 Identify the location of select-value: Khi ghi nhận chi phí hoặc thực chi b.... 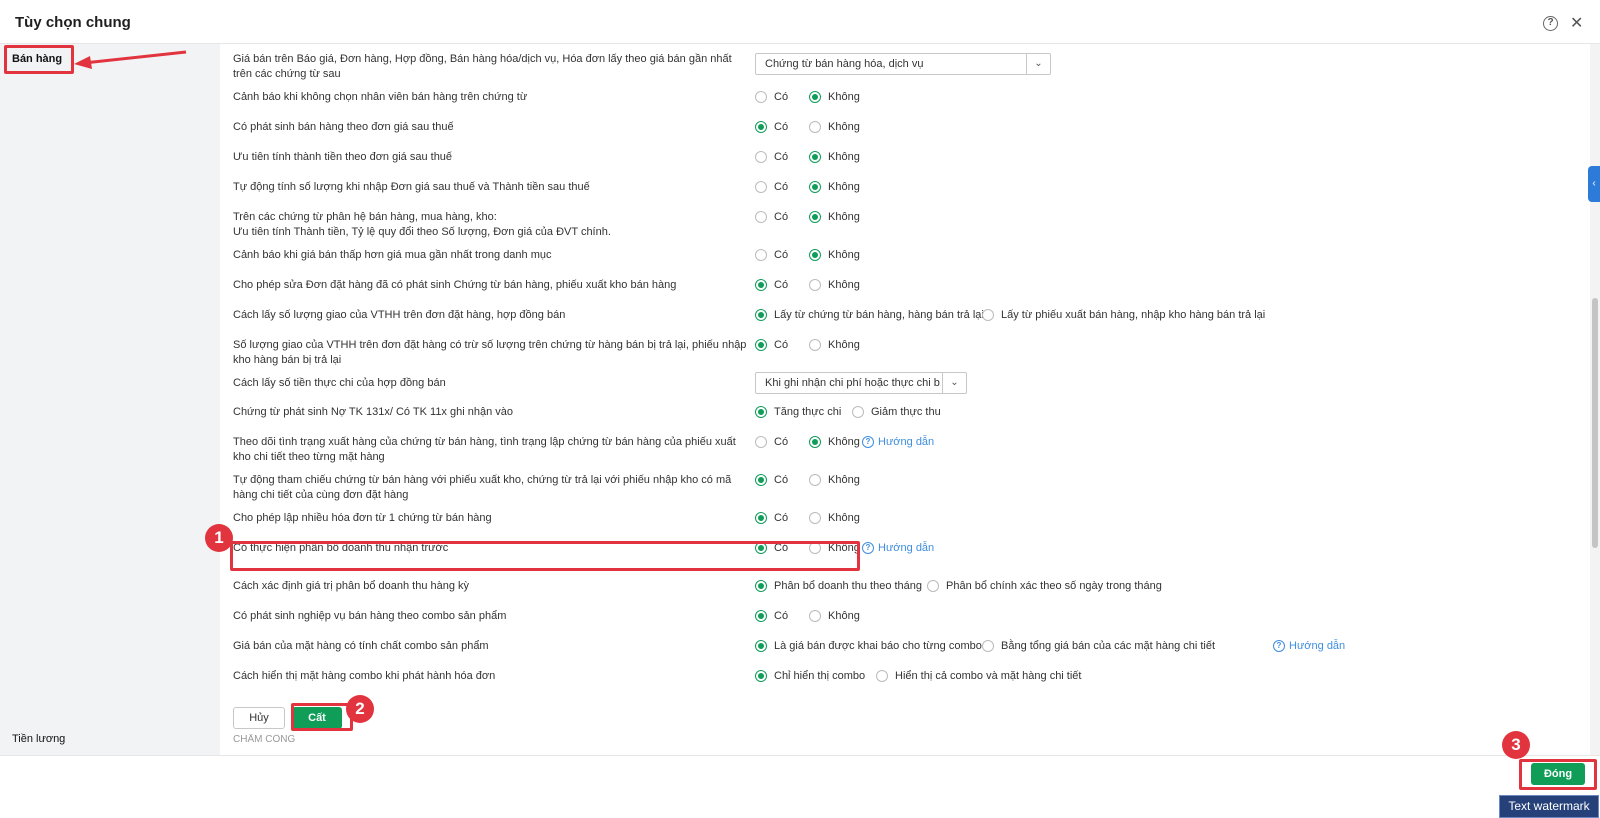
(853, 383).